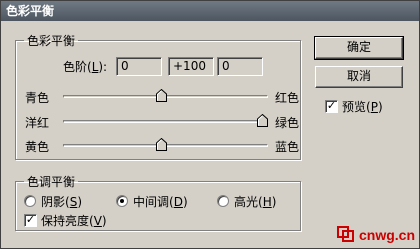 This screenshot has width=420, height=249. What do you see at coordinates (387, 235) in the screenshot?
I see `watermark-text: cnwg.cn` at bounding box center [387, 235].